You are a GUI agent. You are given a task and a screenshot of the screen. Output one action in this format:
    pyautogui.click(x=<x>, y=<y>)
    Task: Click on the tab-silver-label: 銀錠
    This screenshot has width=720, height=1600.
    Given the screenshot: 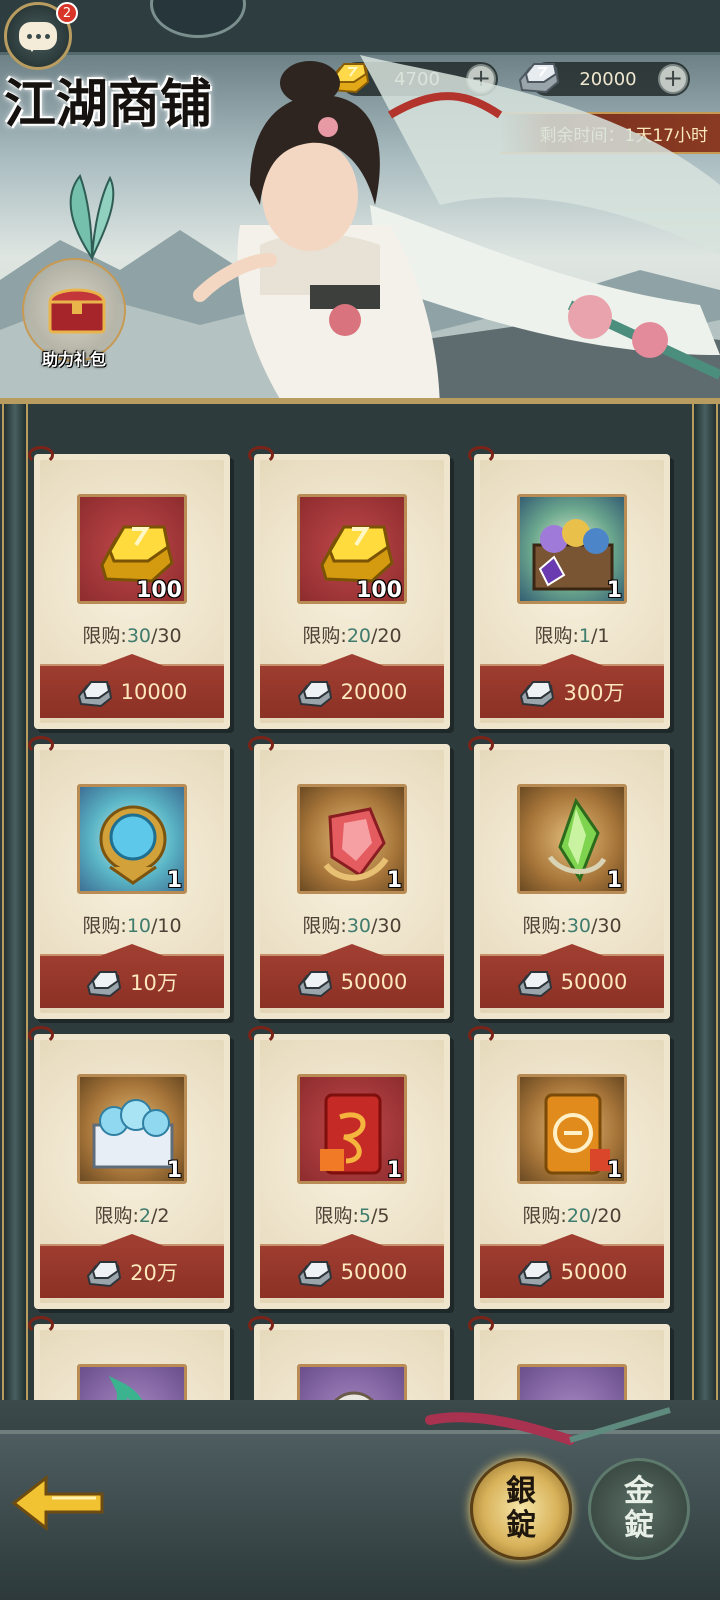 What is the action you would take?
    pyautogui.click(x=521, y=1508)
    